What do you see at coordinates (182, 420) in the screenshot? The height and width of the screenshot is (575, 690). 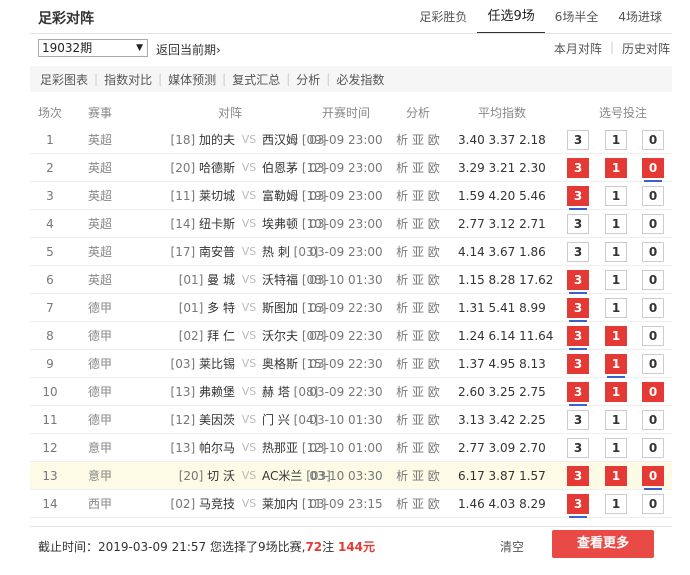 I see `home-team: [12] 美因茨` at bounding box center [182, 420].